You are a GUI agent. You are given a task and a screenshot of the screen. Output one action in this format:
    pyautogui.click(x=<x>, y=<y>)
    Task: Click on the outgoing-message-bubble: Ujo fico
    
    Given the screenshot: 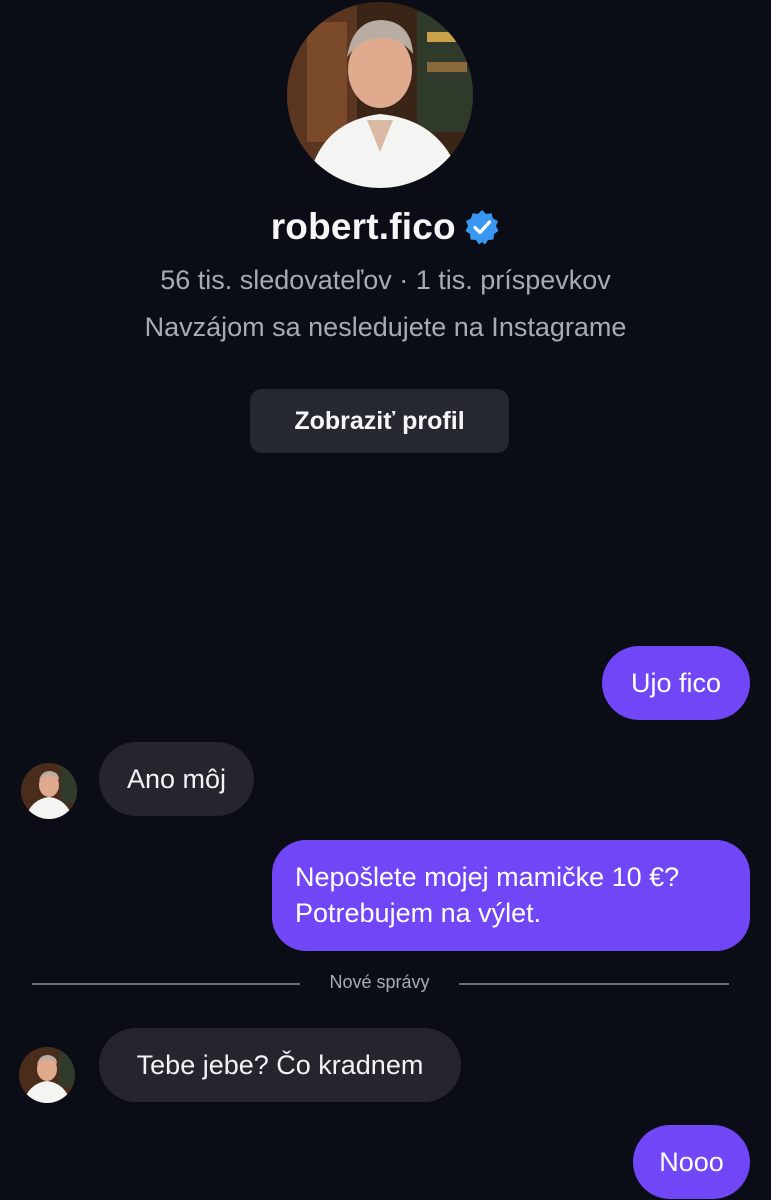 What is the action you would take?
    pyautogui.click(x=676, y=683)
    